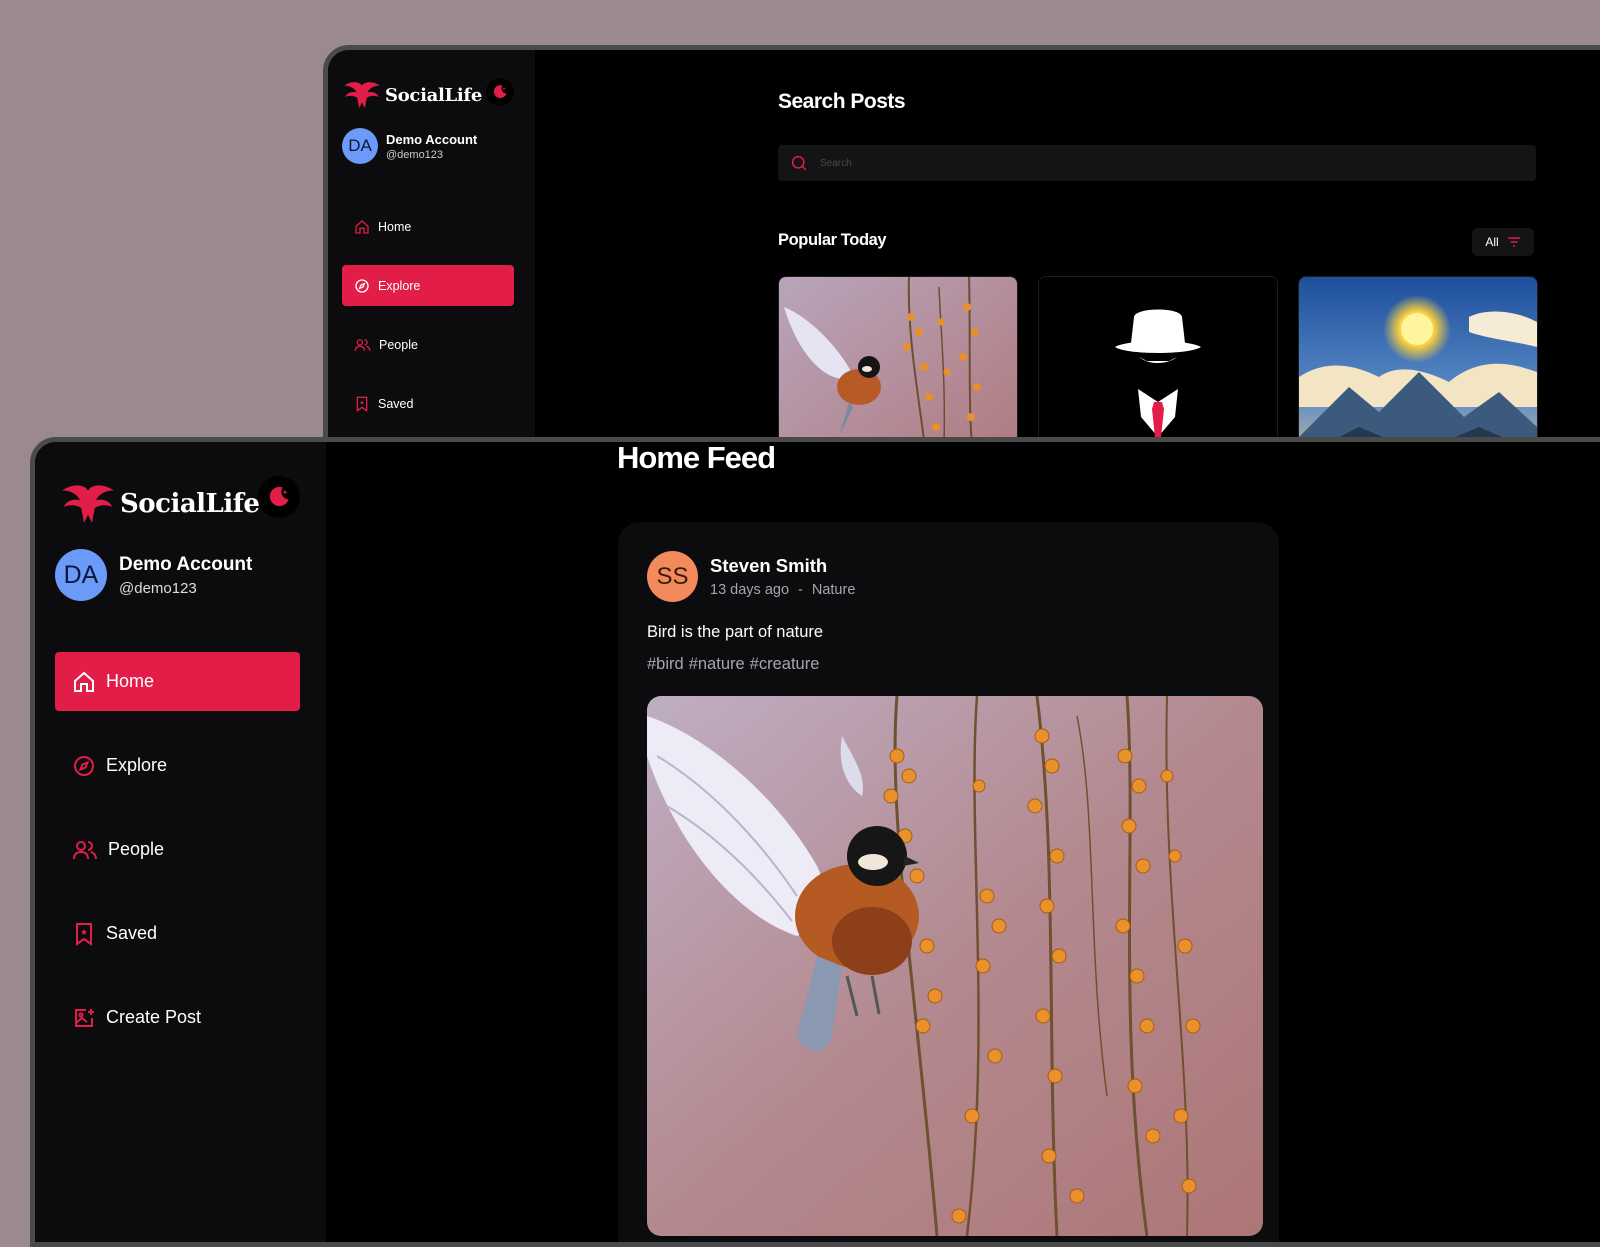  Describe the element at coordinates (1120, 163) in the screenshot. I see `search-input` at that location.